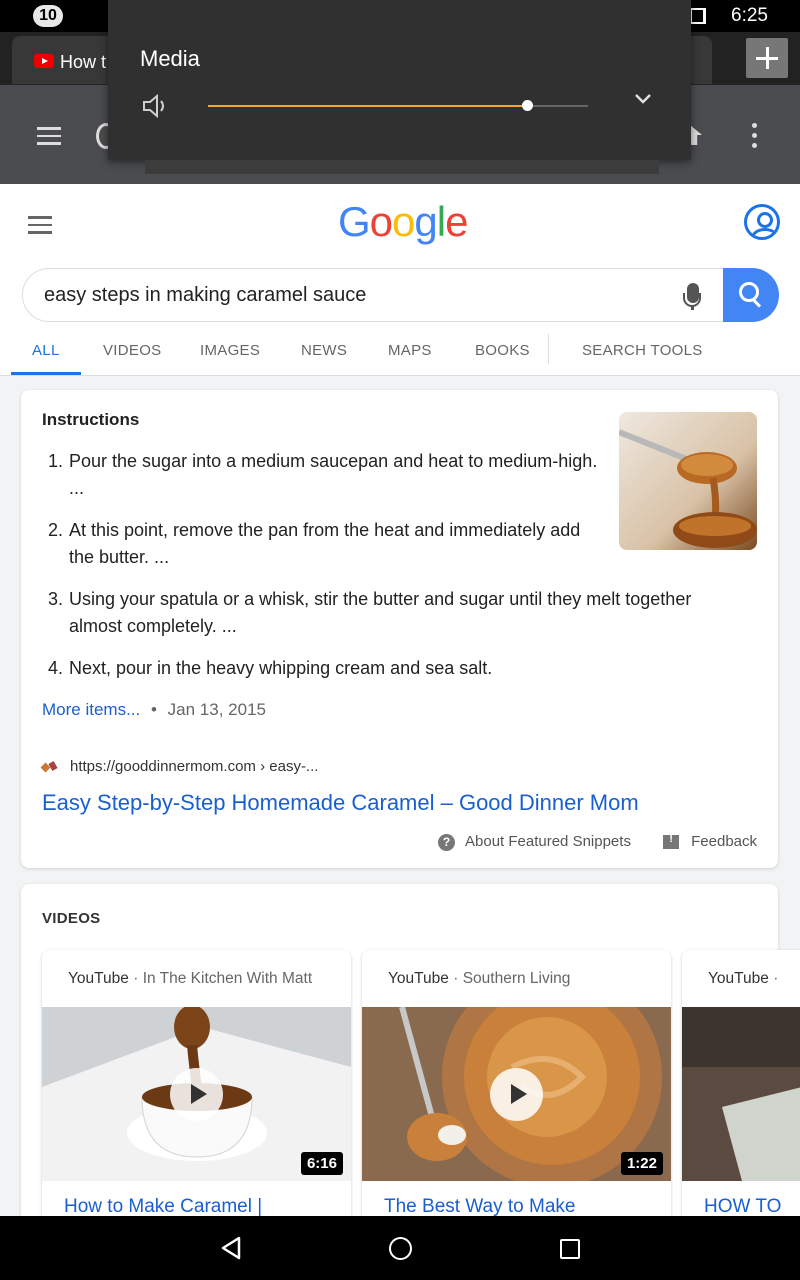 The width and height of the screenshot is (800, 1280). Describe the element at coordinates (402, 167) in the screenshot. I see `media-popup-shadow` at that location.